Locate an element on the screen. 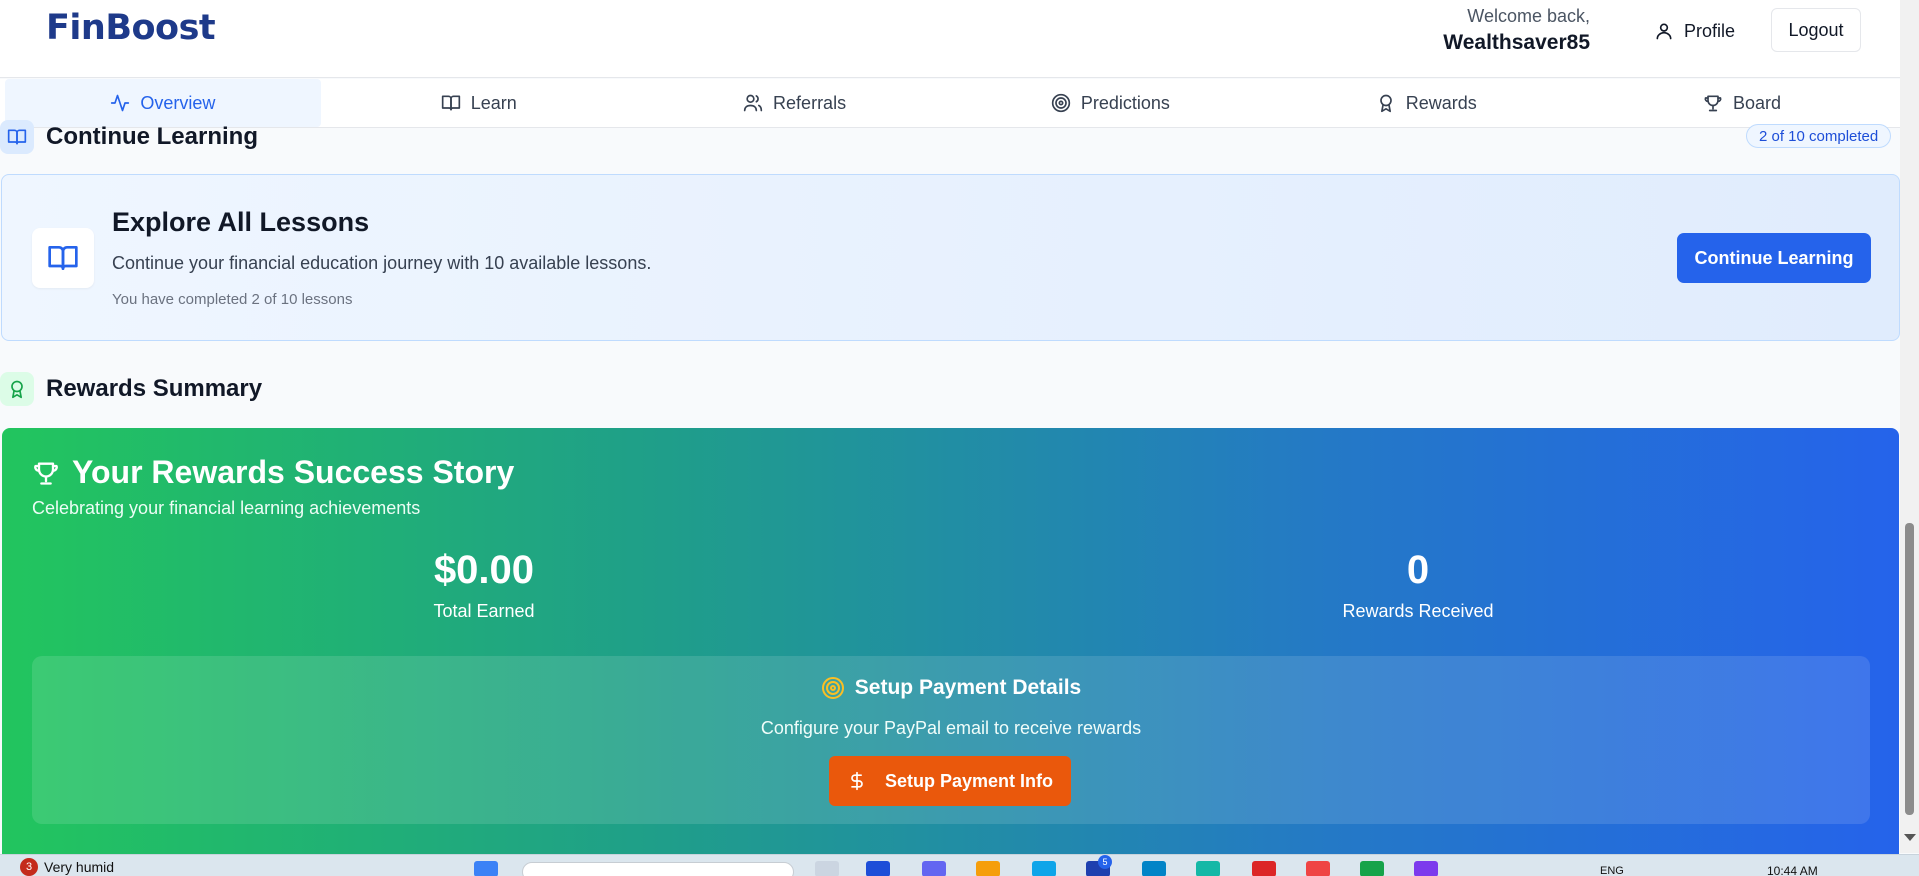  total-earned-label: Total Earned is located at coordinates (484, 611).